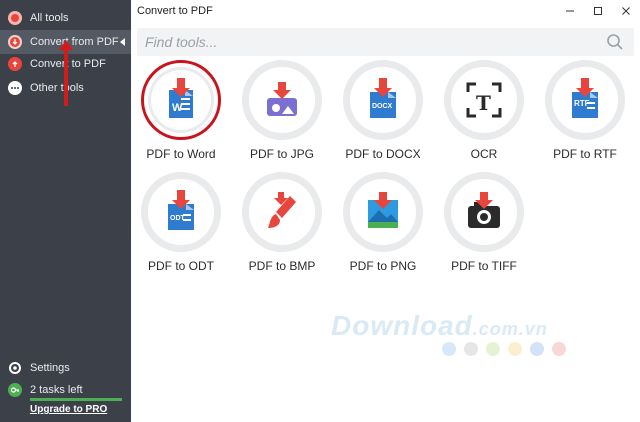 This screenshot has height=422, width=640. Describe the element at coordinates (483, 103) in the screenshot. I see `svg-text: T` at that location.